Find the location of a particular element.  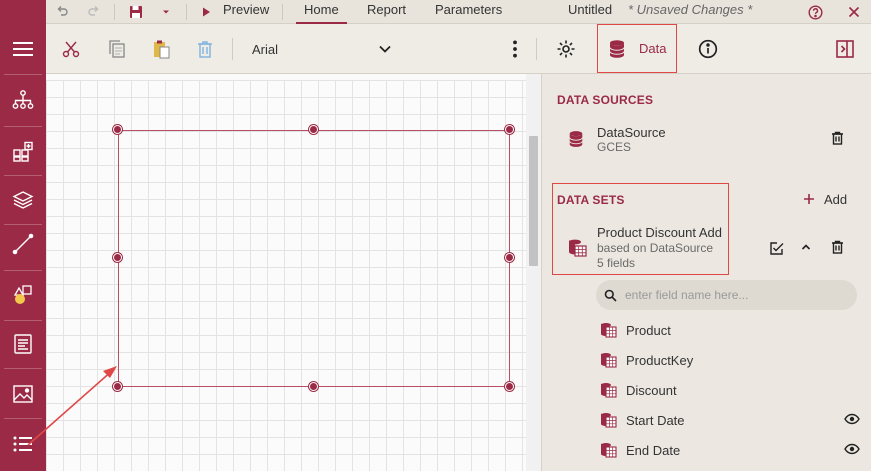

field-name: End Date is located at coordinates (653, 450).